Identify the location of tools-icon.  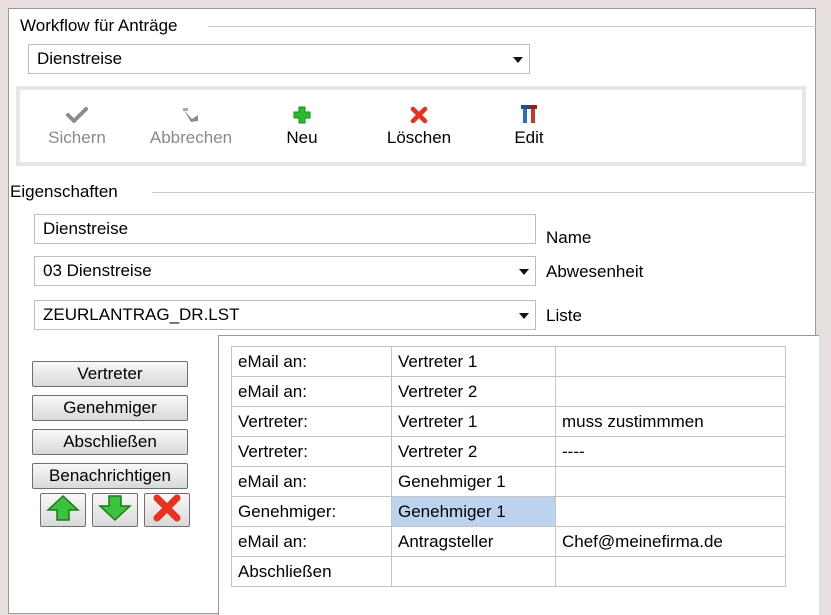
(529, 112).